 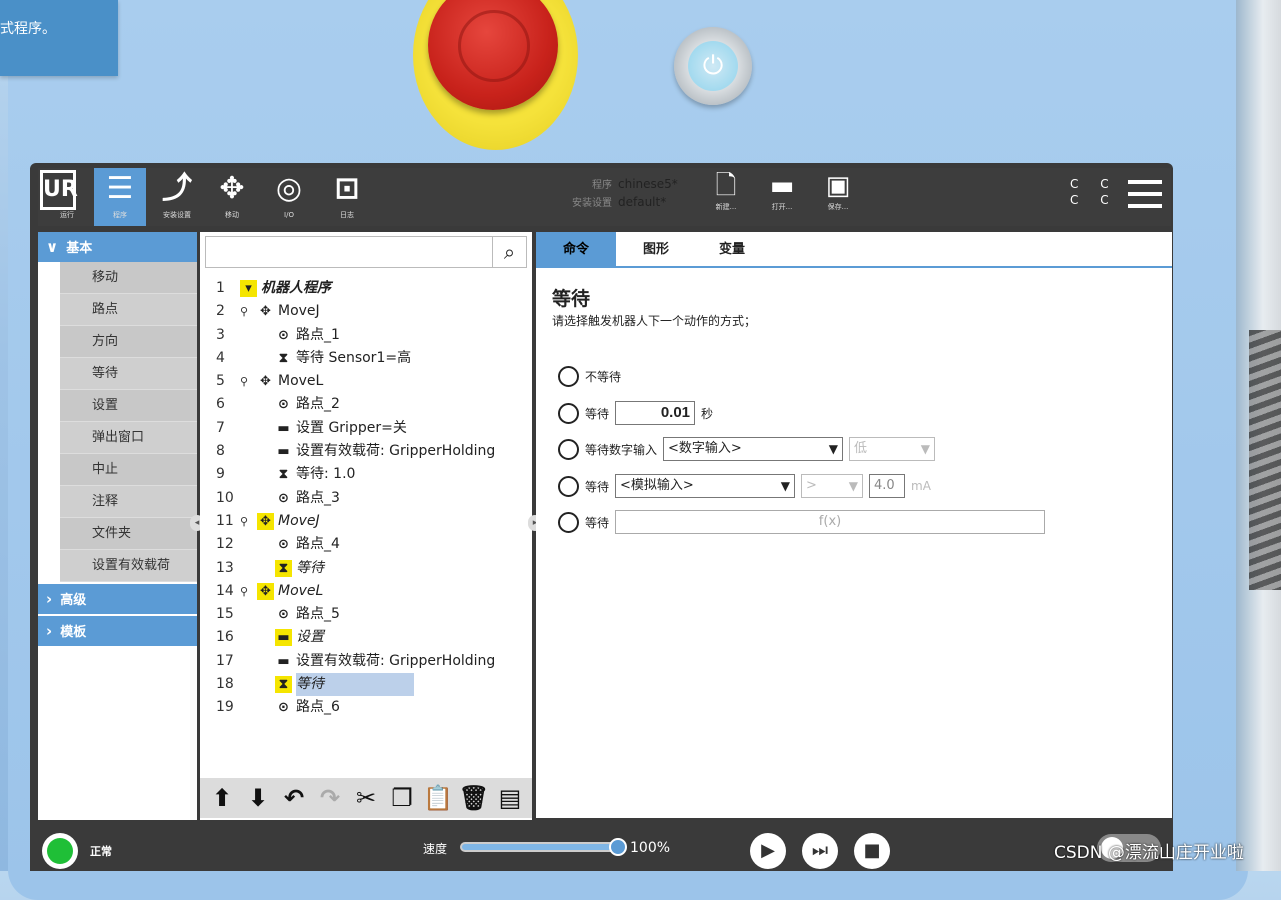 I want to click on move-down-icon: ⬇, so click(x=258, y=798).